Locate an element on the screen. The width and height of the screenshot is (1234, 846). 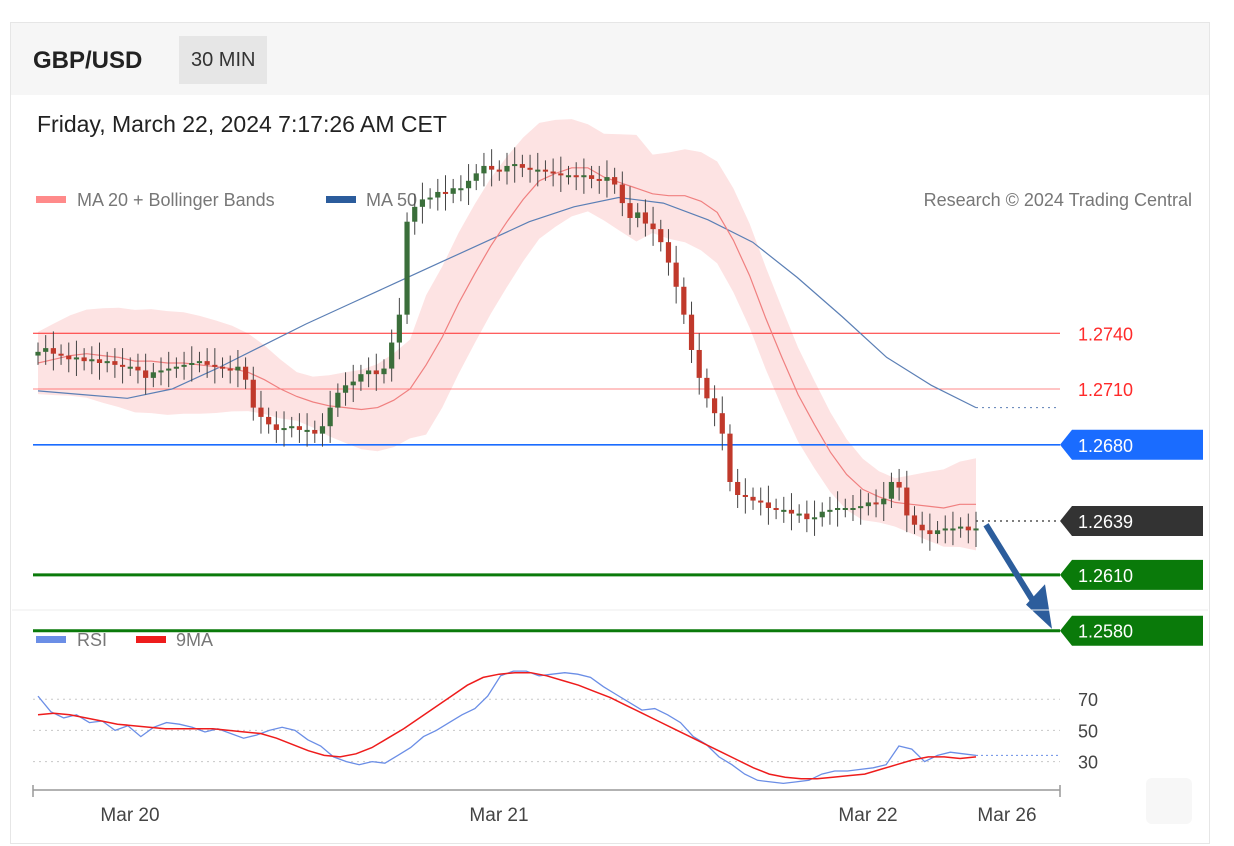
rsi-legend-swatch is located at coordinates (51, 639).